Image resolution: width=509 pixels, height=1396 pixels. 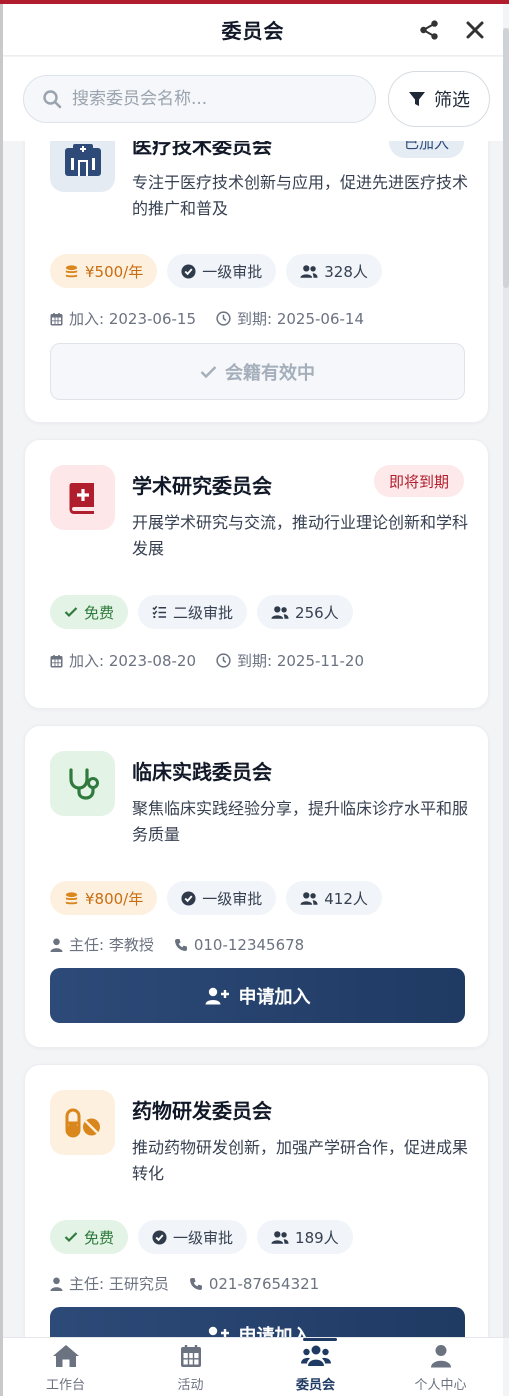 What do you see at coordinates (52, 99) in the screenshot?
I see `search-icon` at bounding box center [52, 99].